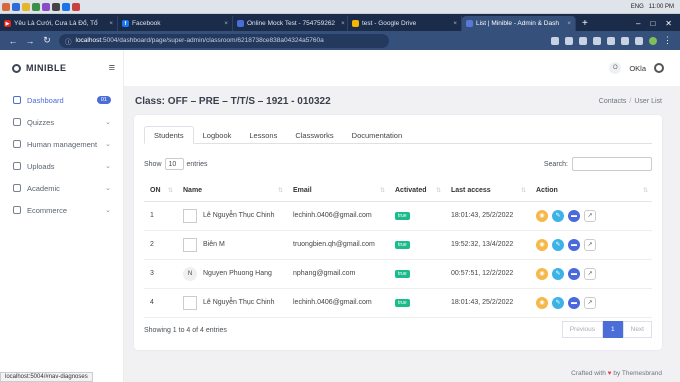  Describe the element at coordinates (232, 191) in the screenshot. I see `column-header: Name ⇅` at that location.